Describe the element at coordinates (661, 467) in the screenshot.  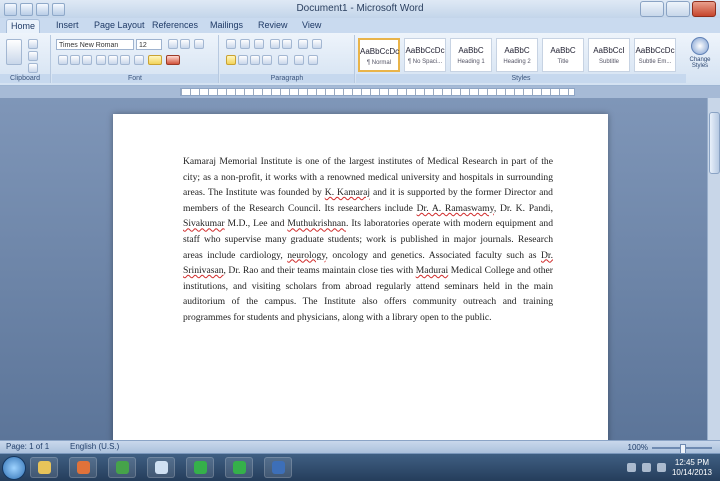
I see `flag-icon` at that location.